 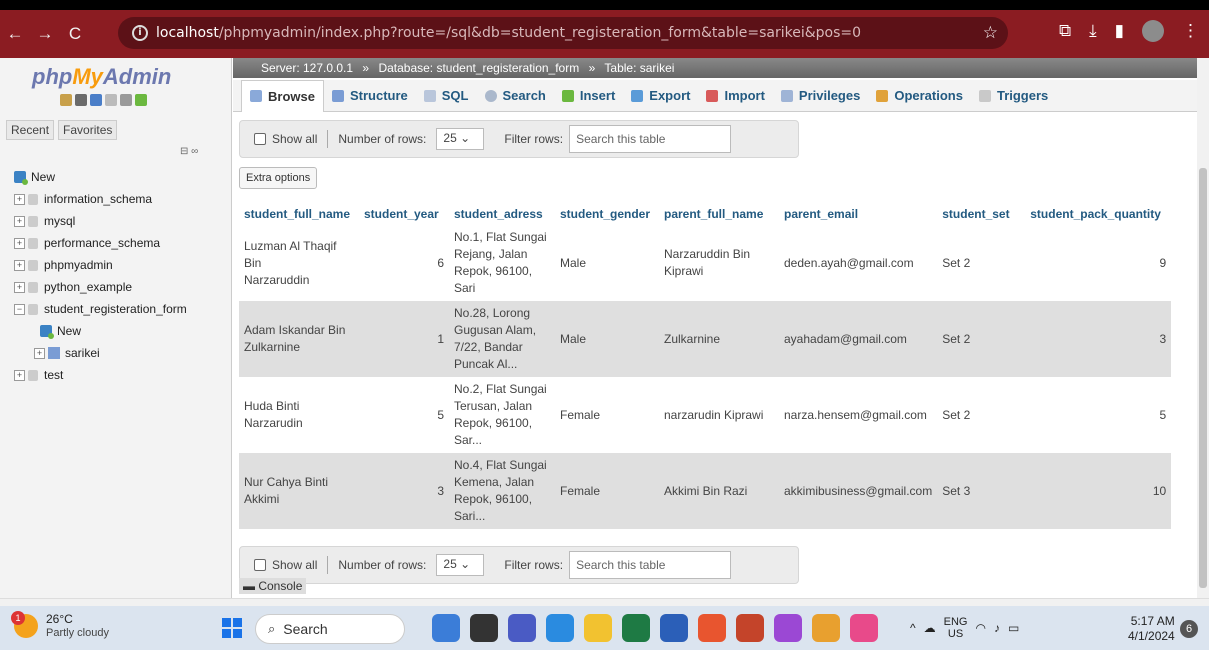 What do you see at coordinates (1065, 31) in the screenshot?
I see `extensions-icon: ⧉` at bounding box center [1065, 31].